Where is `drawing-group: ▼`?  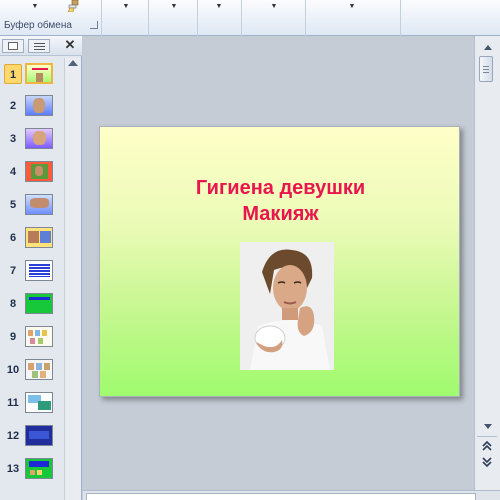
drawing-group: ▼ is located at coordinates (274, 18).